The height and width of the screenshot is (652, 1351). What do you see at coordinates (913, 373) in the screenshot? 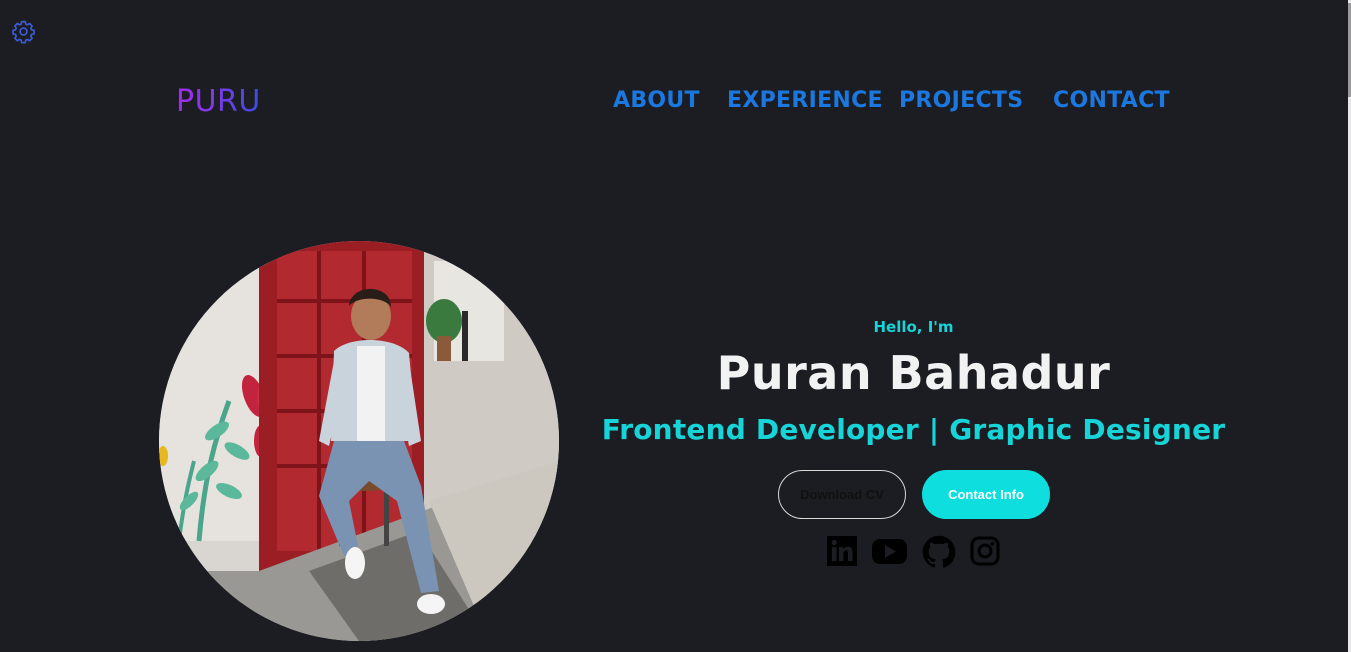
I see `hero-name: Puran Bahadur` at bounding box center [913, 373].